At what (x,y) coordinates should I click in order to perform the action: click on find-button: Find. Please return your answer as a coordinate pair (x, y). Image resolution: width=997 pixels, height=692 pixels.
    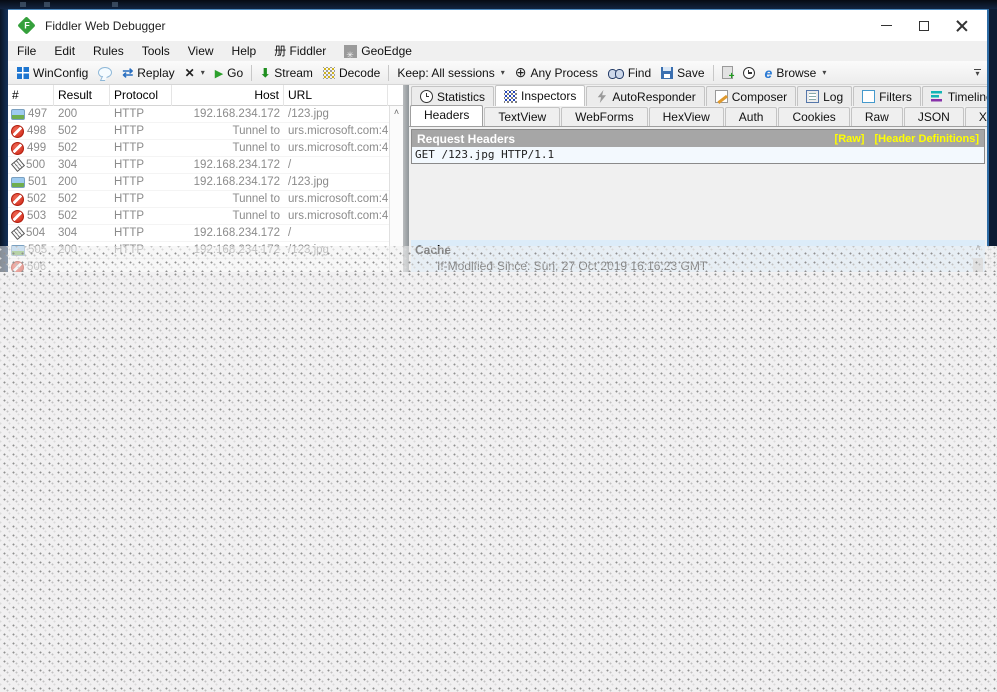
    Looking at the image, I should click on (629, 73).